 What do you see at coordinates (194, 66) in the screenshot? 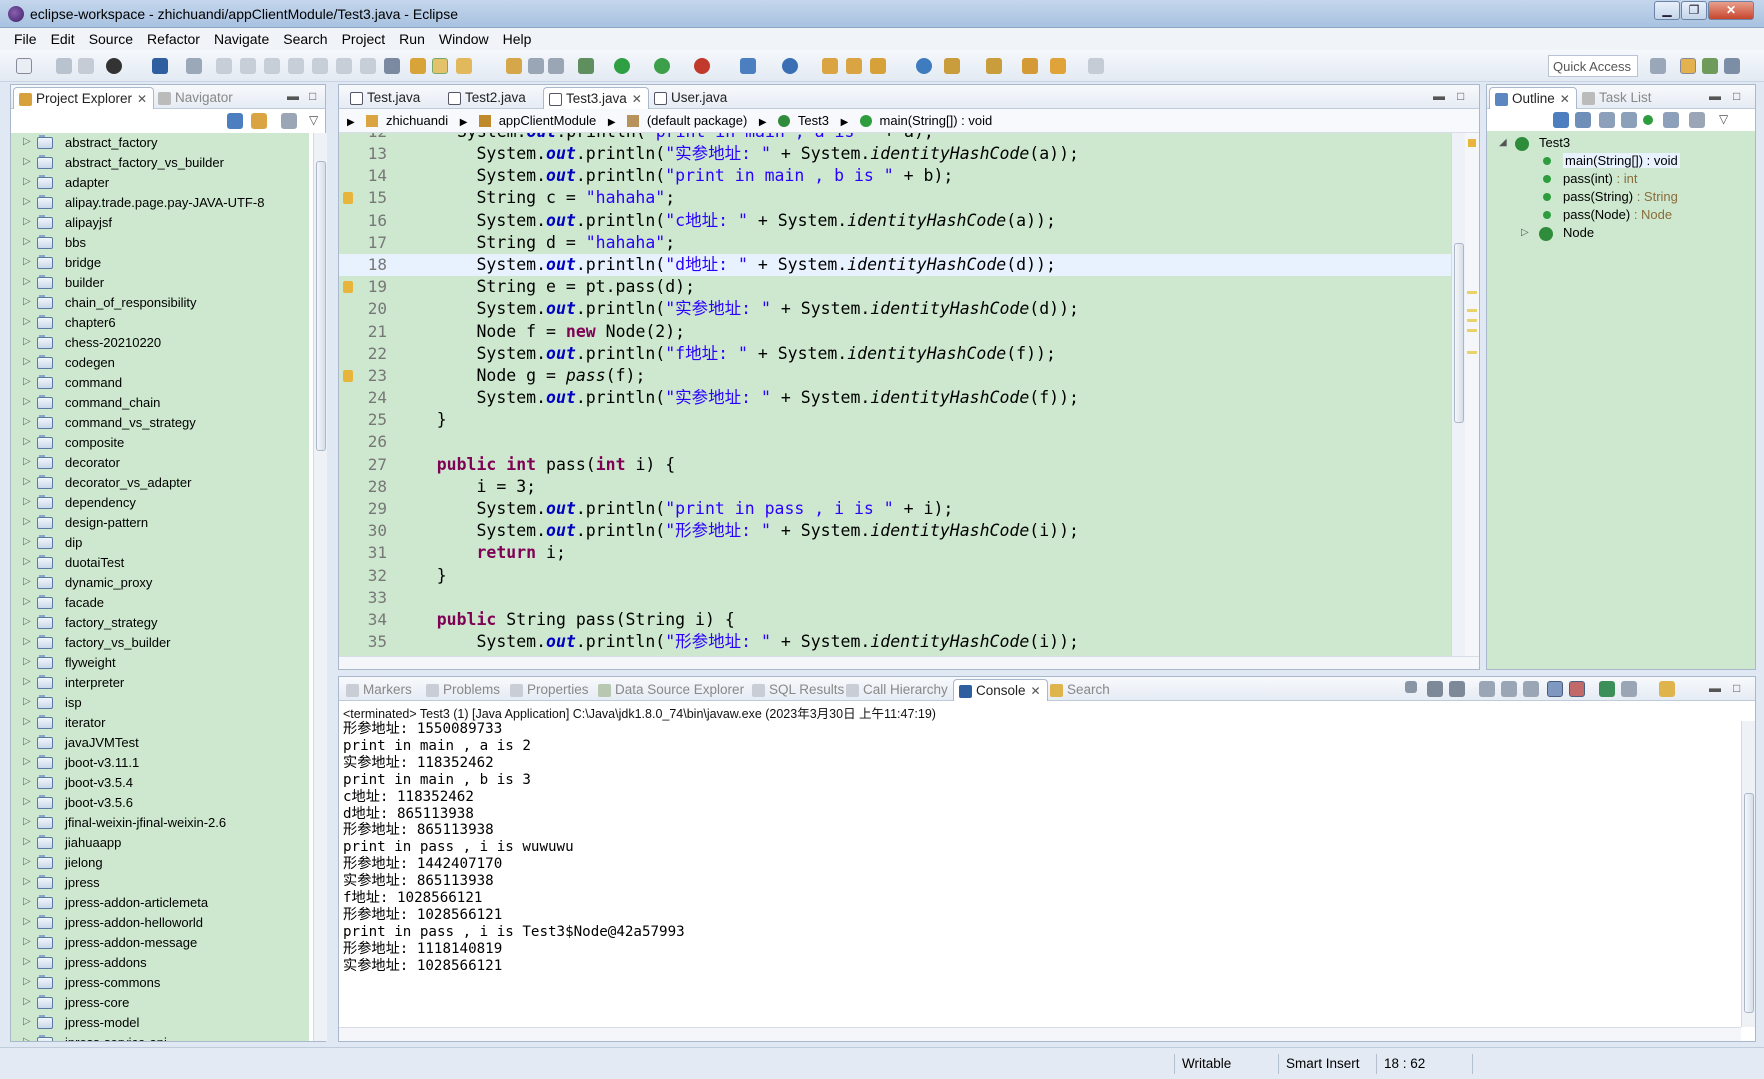
I see `skip-breakpoints-icon` at bounding box center [194, 66].